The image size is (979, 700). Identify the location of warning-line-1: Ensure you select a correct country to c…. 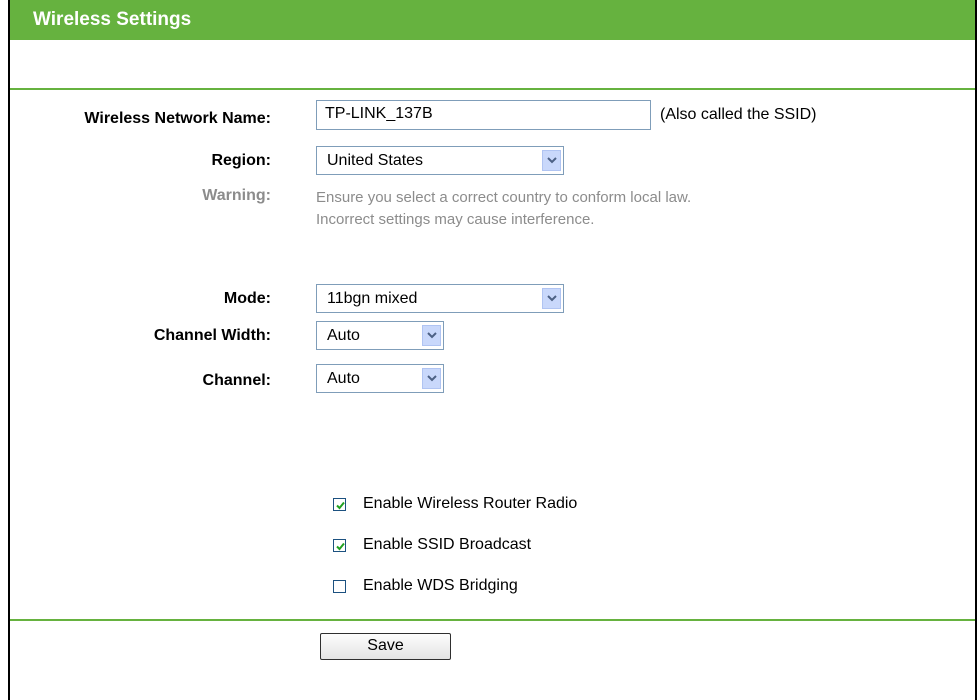
(504, 197).